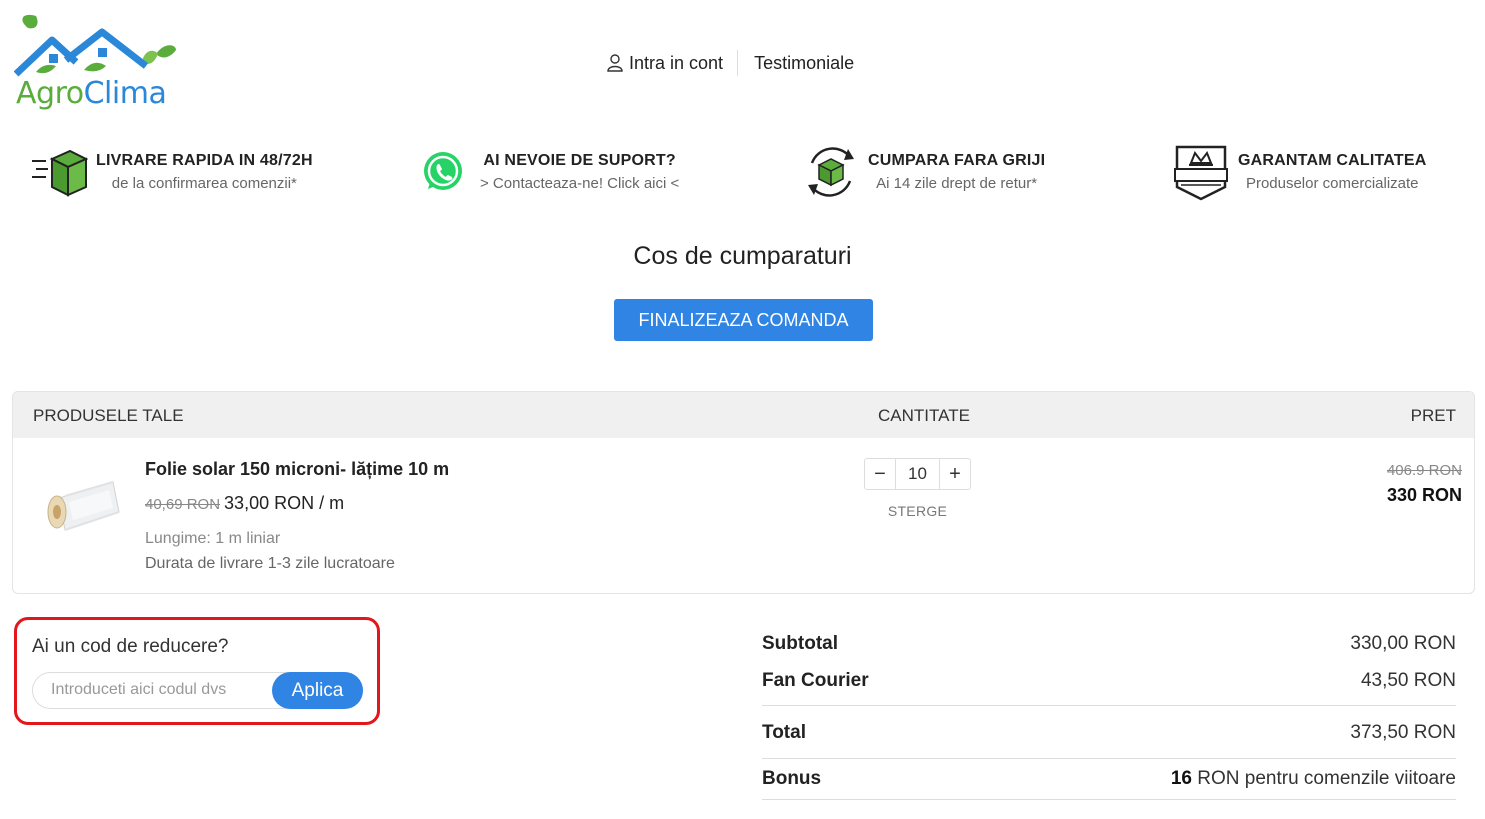  What do you see at coordinates (204, 183) in the screenshot?
I see `feature-subtitle: de la confirmarea comenzii*` at bounding box center [204, 183].